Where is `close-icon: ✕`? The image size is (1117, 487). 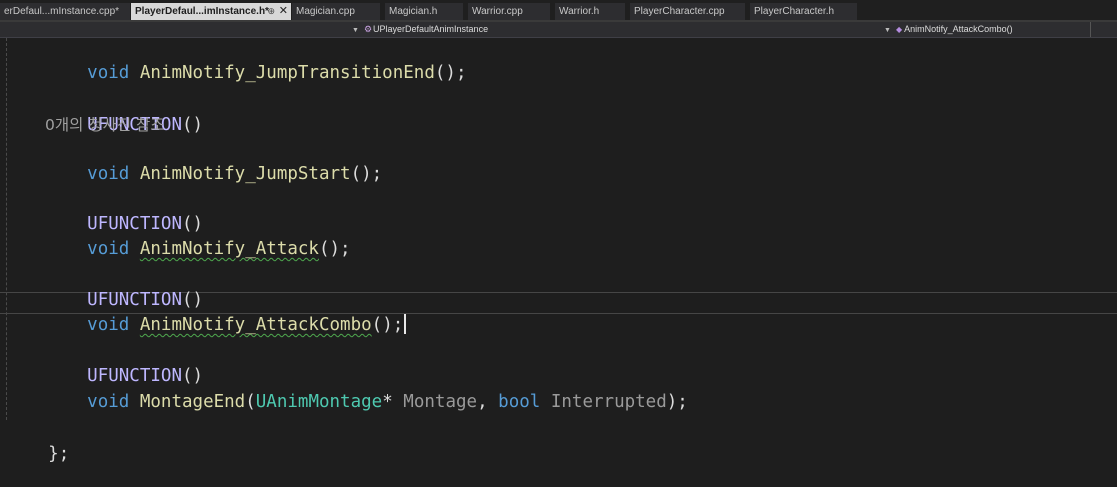
close-icon: ✕ is located at coordinates (283, 11).